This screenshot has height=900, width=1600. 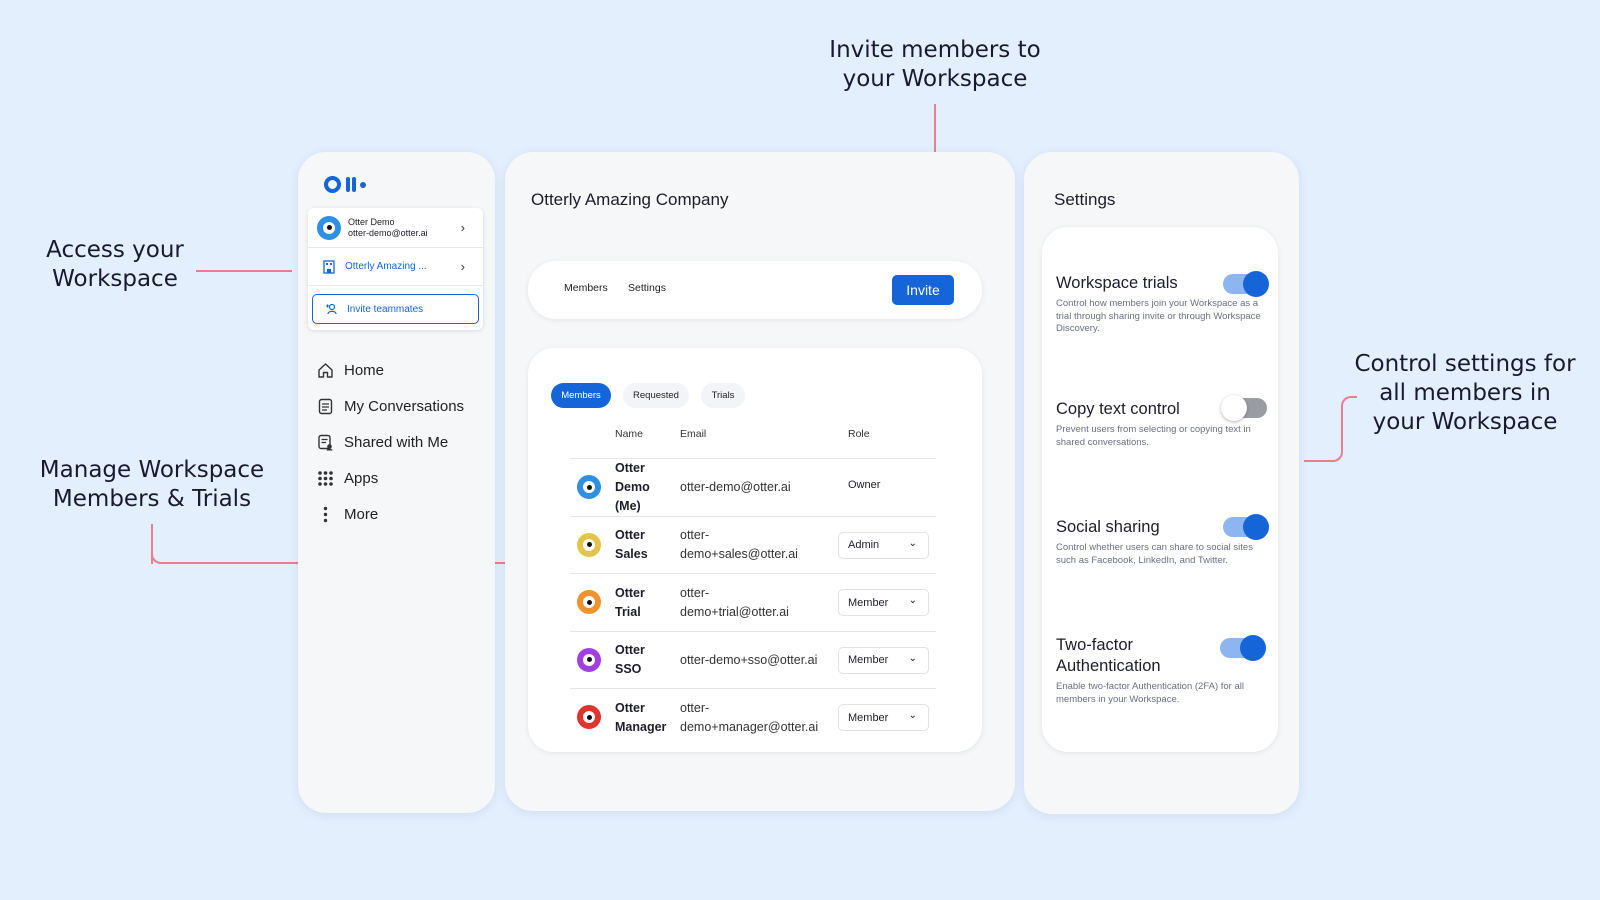 I want to click on workspace-trials-toggle, so click(x=1246, y=284).